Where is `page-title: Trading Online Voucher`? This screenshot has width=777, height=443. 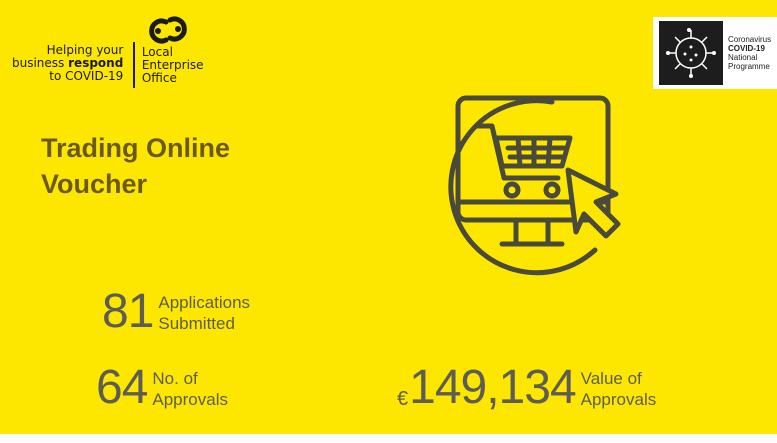
page-title: Trading Online Voucher is located at coordinates (135, 166).